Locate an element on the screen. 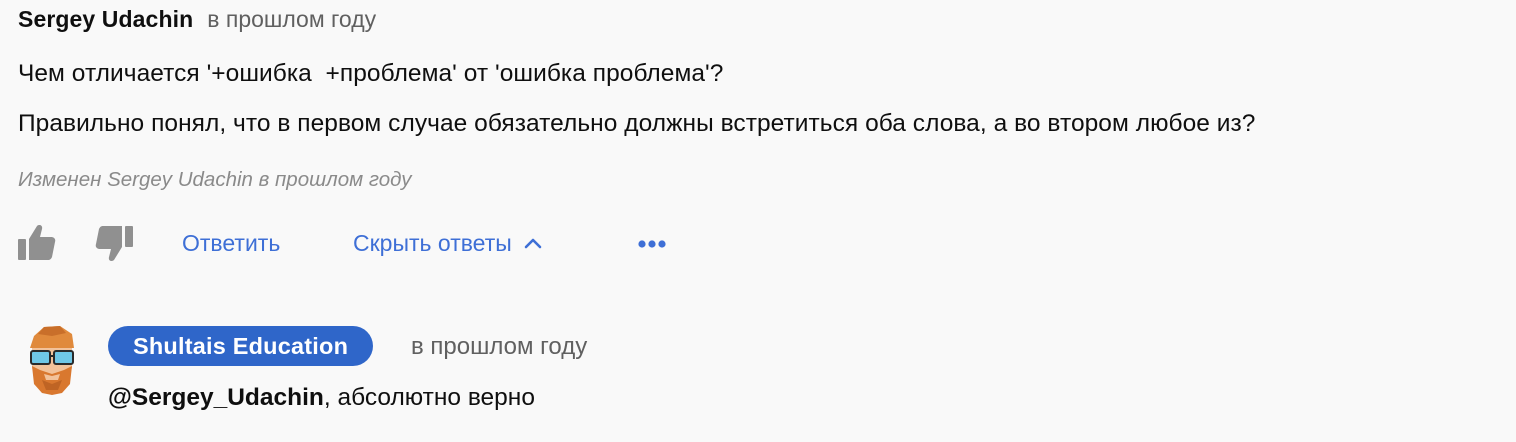 This screenshot has width=1516, height=442. reply-text: @Sergey_Udachin, абсолютно верно is located at coordinates (321, 398).